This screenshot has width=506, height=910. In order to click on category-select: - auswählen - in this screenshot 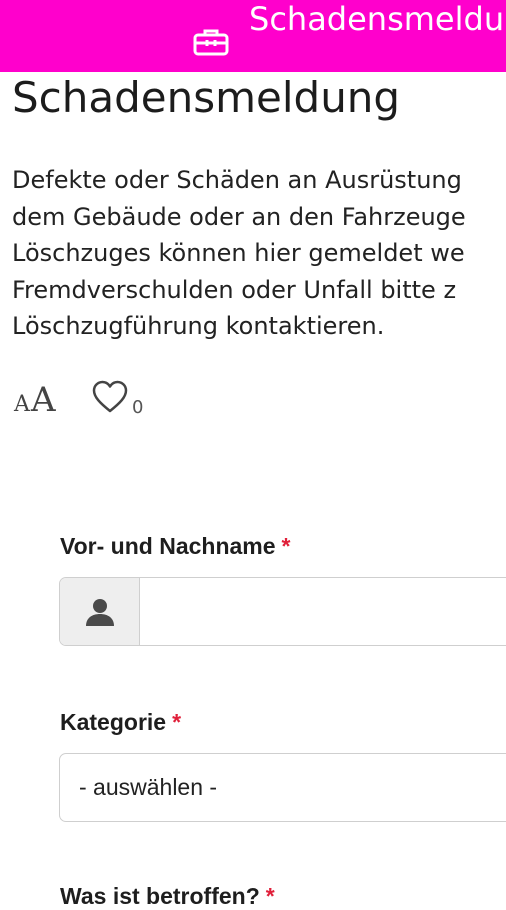, I will do `click(282, 787)`.